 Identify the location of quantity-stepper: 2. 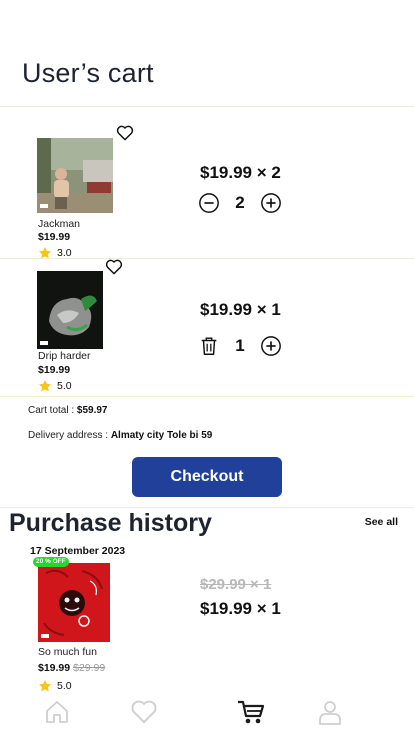
(240, 203).